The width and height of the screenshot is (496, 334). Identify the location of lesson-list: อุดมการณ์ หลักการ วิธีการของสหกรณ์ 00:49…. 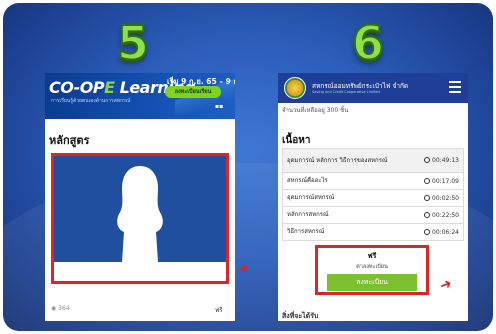
(373, 194).